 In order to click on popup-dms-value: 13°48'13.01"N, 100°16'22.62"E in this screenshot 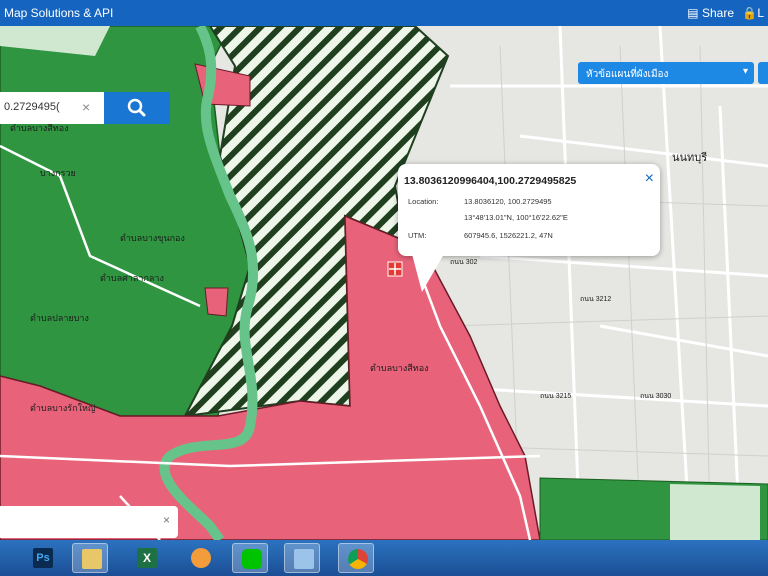, I will do `click(516, 217)`.